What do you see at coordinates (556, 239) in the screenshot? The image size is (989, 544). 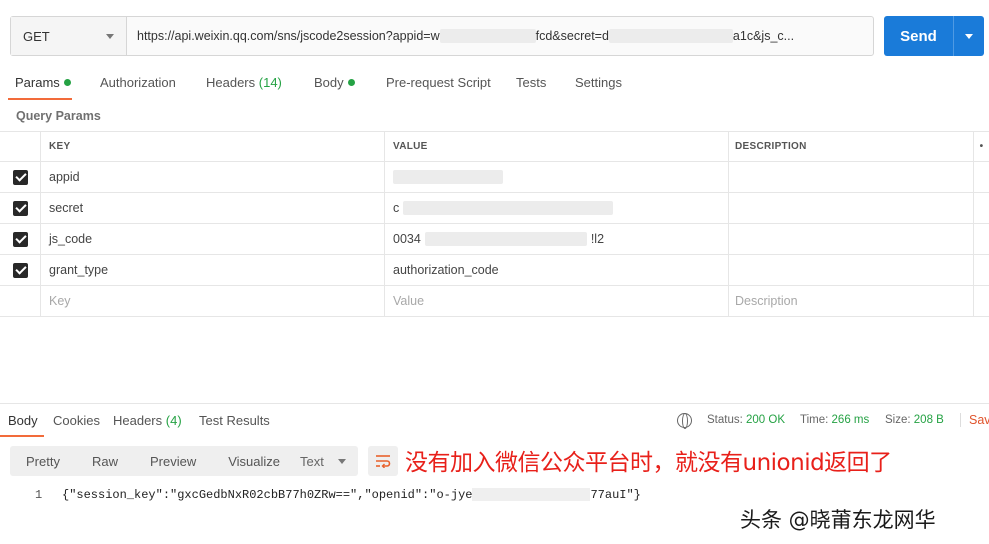 I see `param-value: 0034 !l2` at bounding box center [556, 239].